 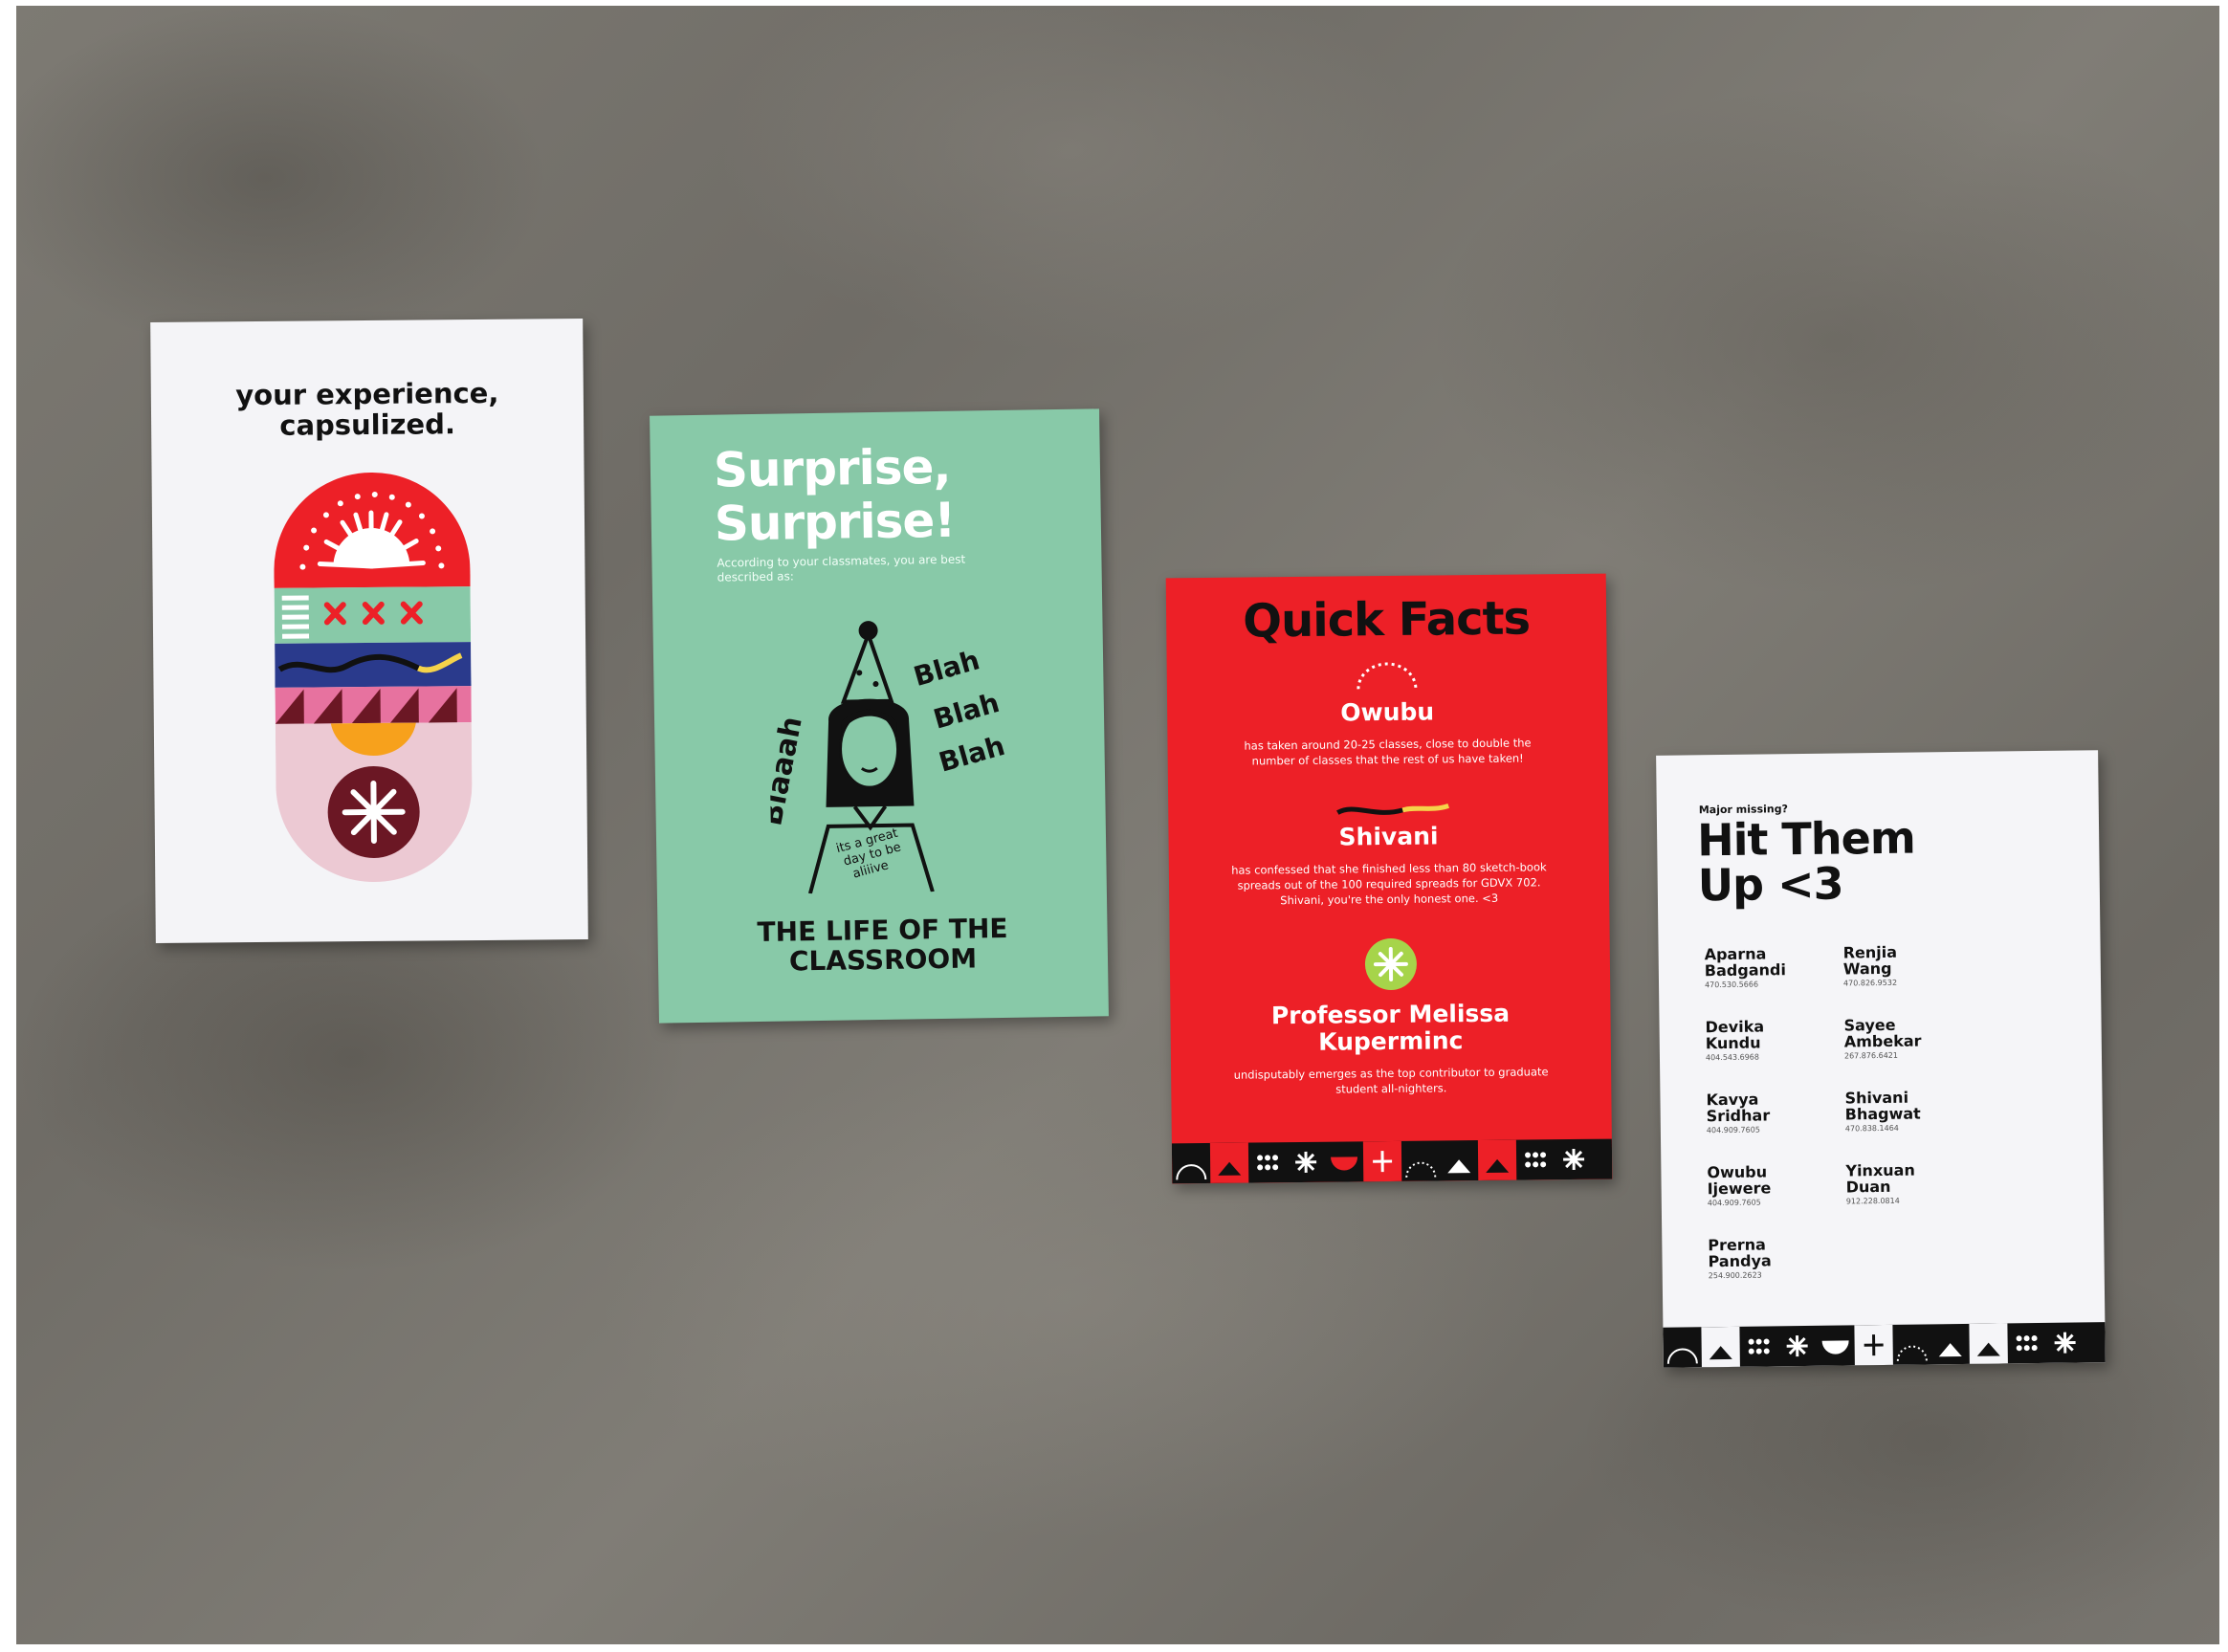 I want to click on dotted-arc-icon, so click(x=1388, y=676).